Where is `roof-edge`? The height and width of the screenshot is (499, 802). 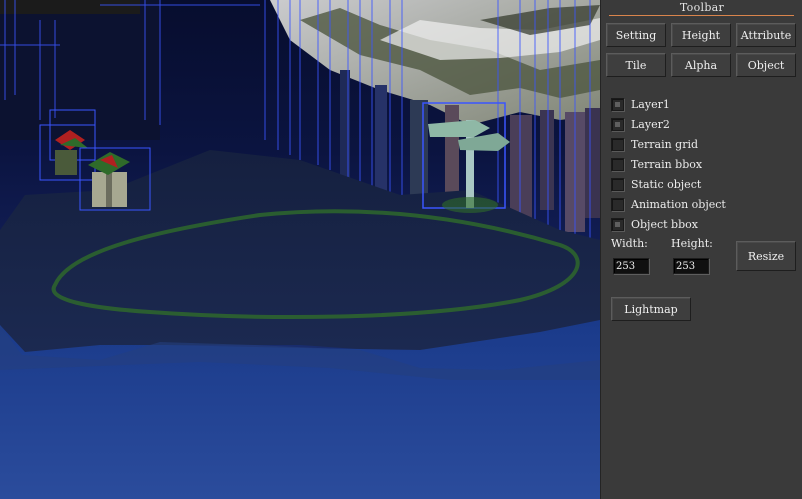
roof-edge is located at coordinates (70, 7).